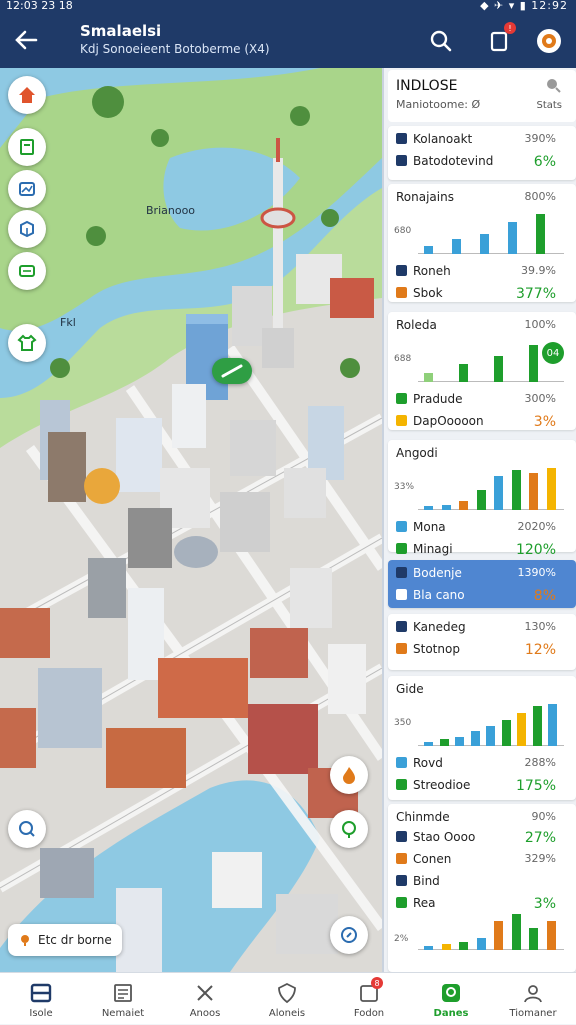 The width and height of the screenshot is (576, 1025). I want to click on nav-item: Aloneis, so click(287, 999).